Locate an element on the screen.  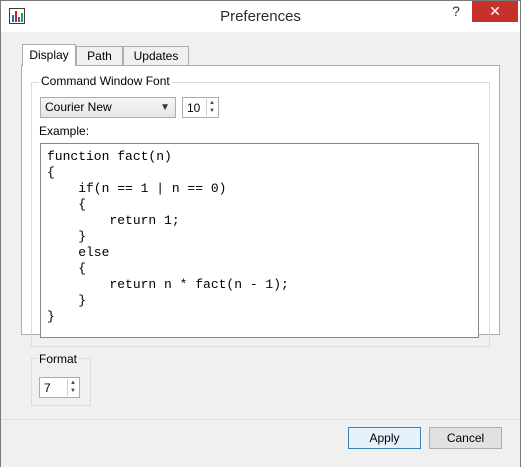
tab-path: Path is located at coordinates (99, 56).